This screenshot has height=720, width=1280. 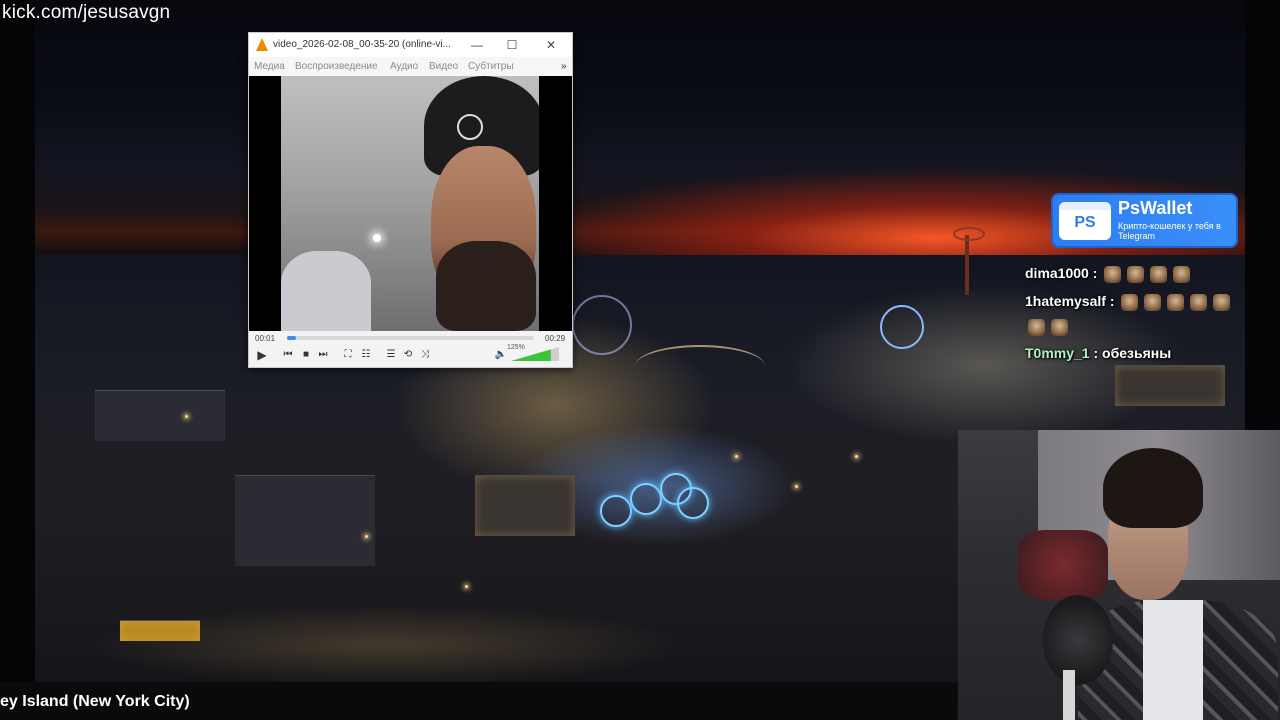 What do you see at coordinates (969, 234) in the screenshot?
I see `parachute-tower-top` at bounding box center [969, 234].